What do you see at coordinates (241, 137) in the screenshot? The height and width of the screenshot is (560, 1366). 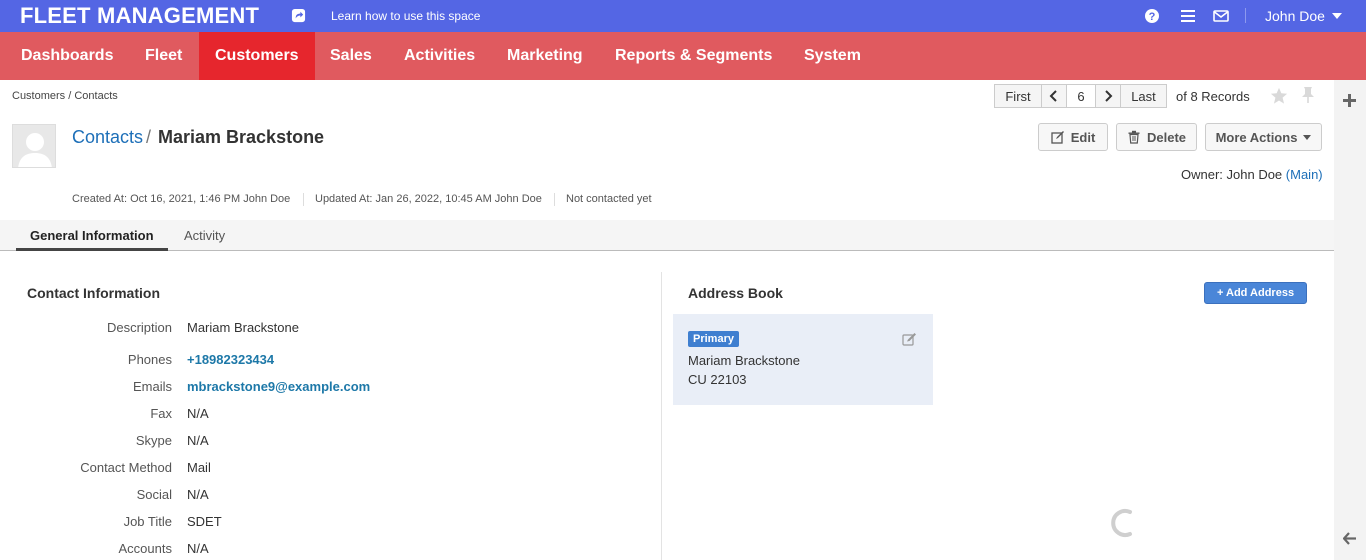 I see `page-title: Mariam Brackstone` at bounding box center [241, 137].